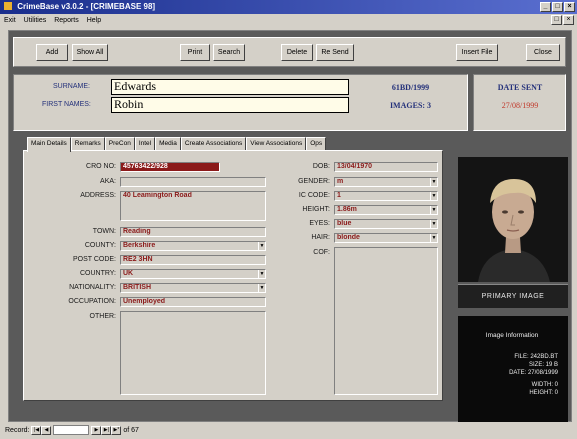 The image size is (577, 439). What do you see at coordinates (101, 166) in the screenshot?
I see `cro-no-label: CRO NO:` at bounding box center [101, 166].